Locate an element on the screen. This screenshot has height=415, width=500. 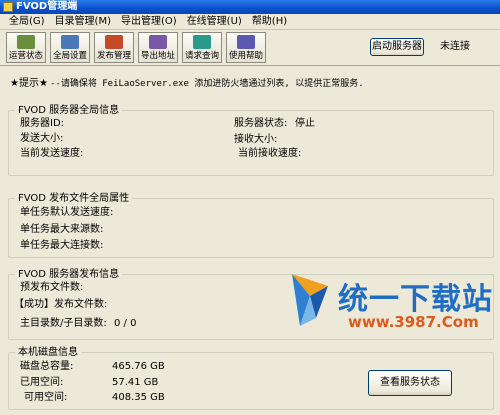
disk-total-value: 465.76 GB is located at coordinates (138, 366).